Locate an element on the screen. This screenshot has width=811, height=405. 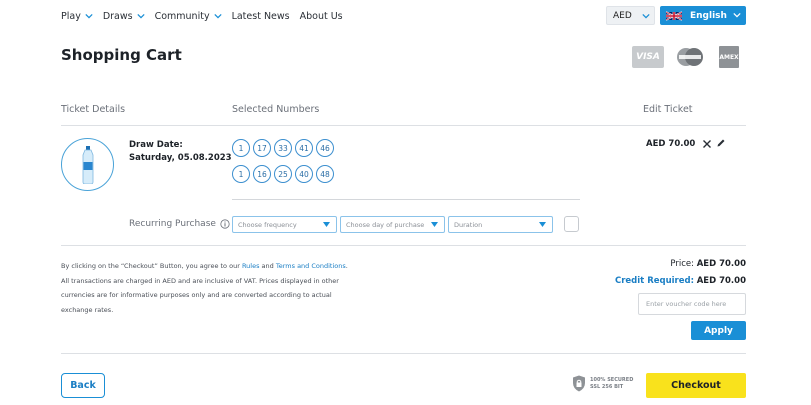
draw-date-label: Draw Date: is located at coordinates (156, 145).